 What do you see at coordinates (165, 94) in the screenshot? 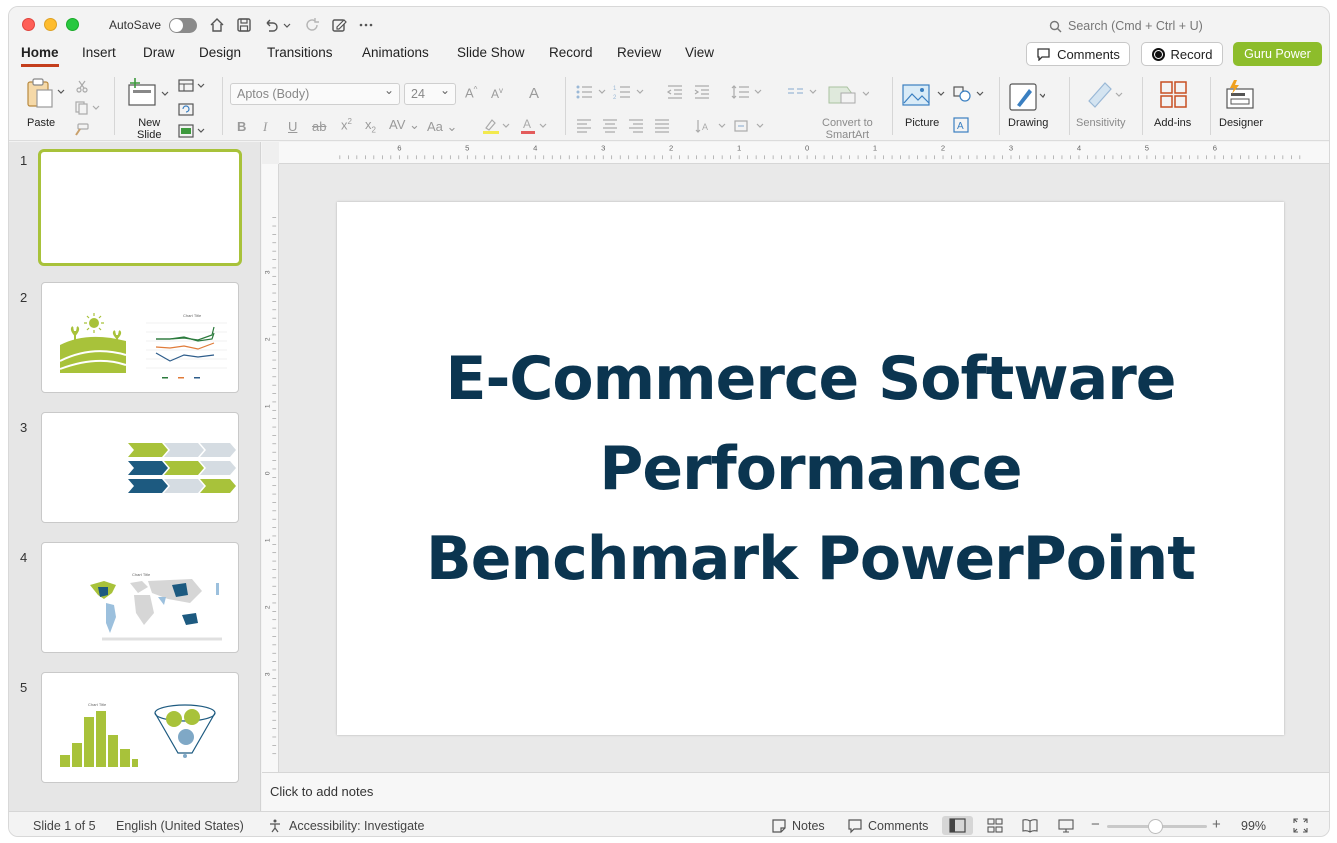
I see `new-slide-dropdown-icon` at bounding box center [165, 94].